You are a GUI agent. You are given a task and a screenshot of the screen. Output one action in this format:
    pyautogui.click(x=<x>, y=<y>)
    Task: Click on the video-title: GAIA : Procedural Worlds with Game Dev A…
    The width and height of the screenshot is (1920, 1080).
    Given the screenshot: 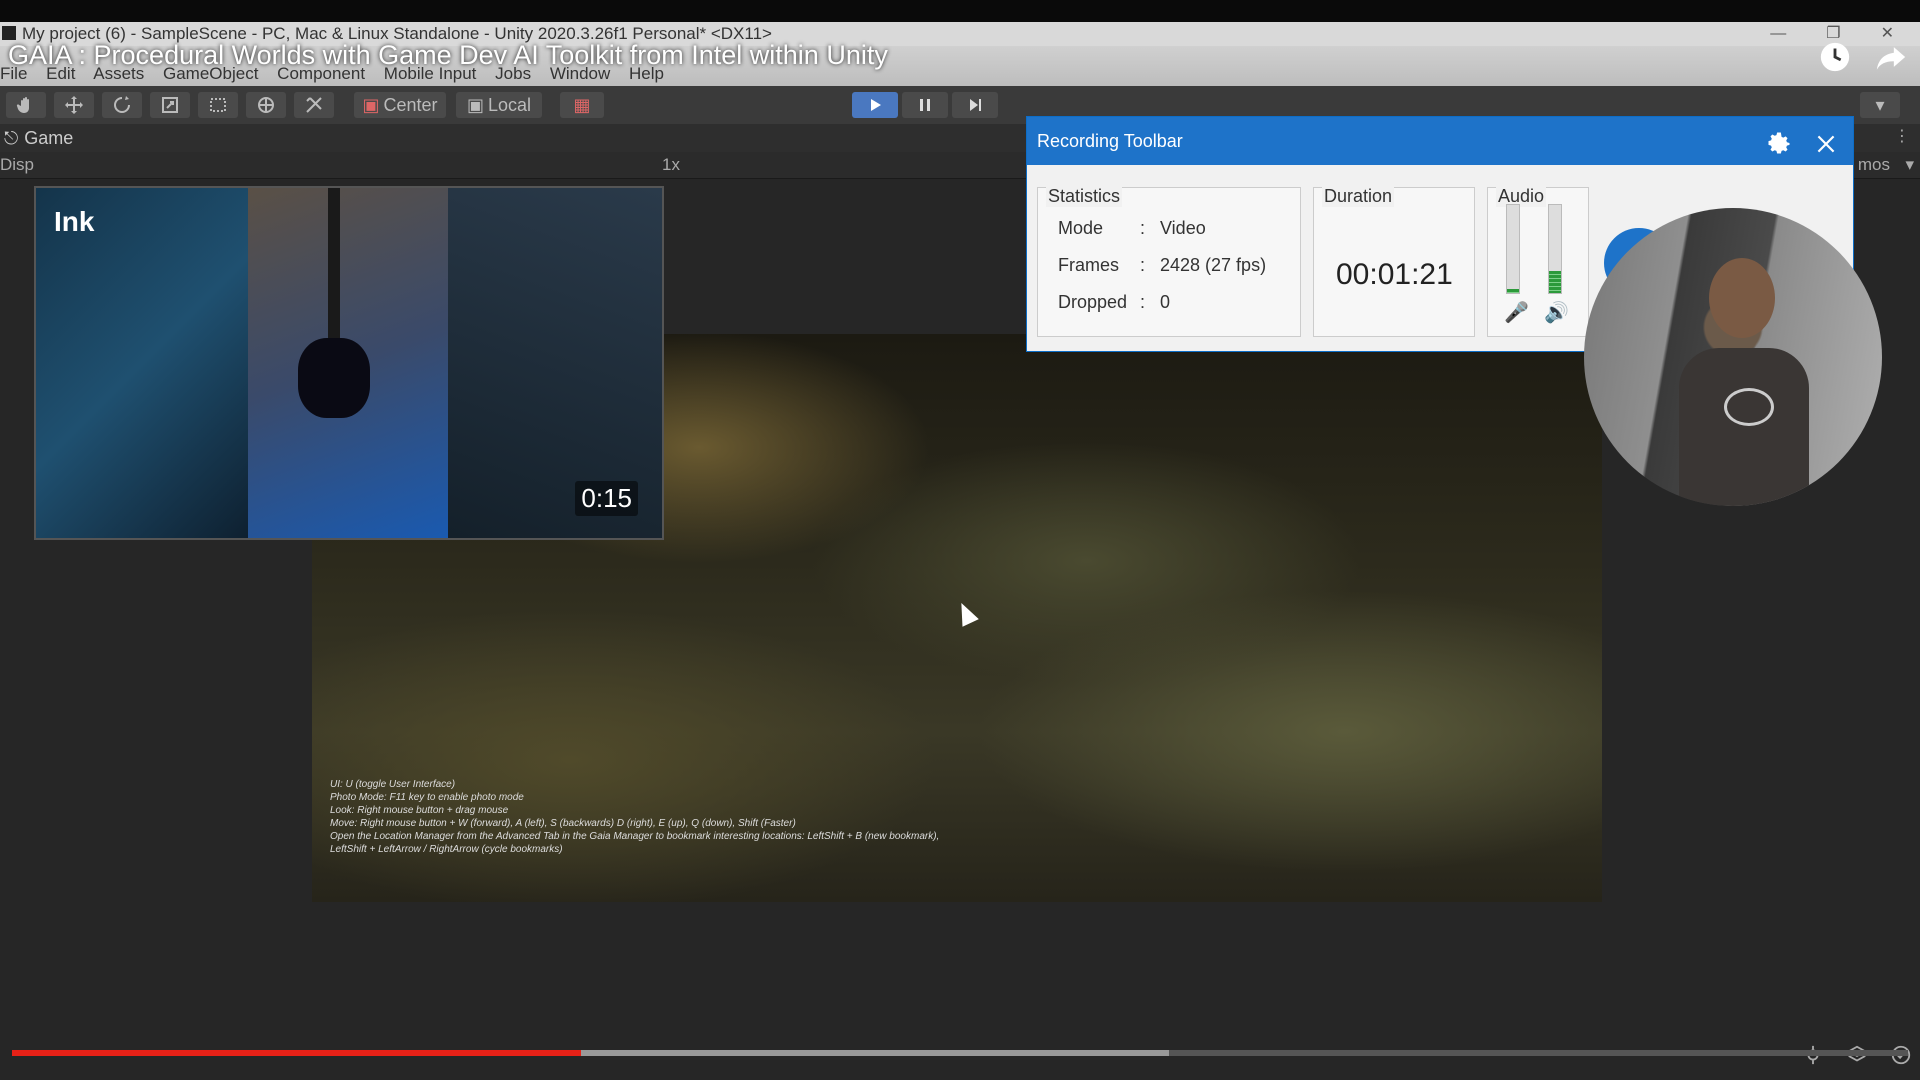 What is the action you would take?
    pyautogui.click(x=448, y=55)
    